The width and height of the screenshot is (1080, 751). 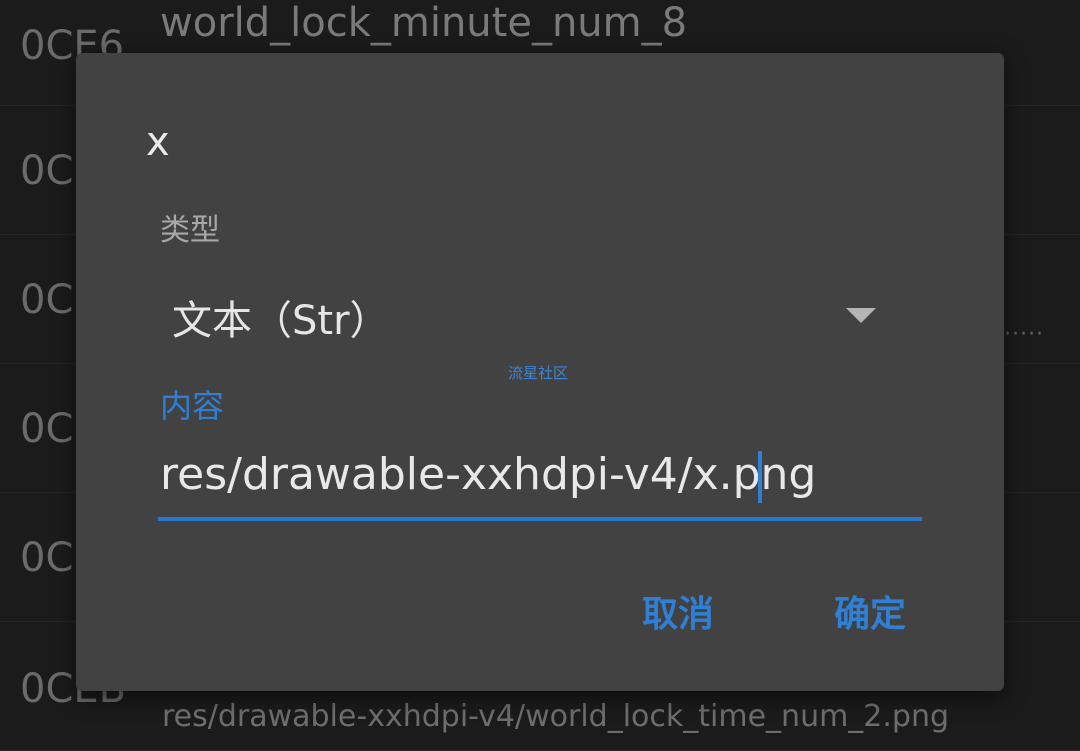 I want to click on ok-button: 确定, so click(x=870, y=611).